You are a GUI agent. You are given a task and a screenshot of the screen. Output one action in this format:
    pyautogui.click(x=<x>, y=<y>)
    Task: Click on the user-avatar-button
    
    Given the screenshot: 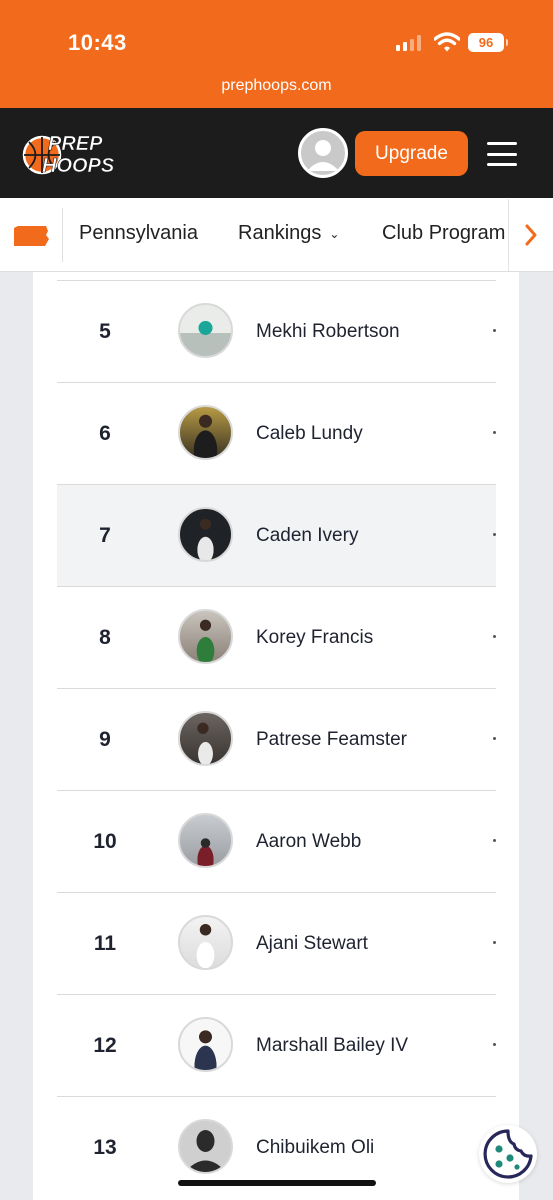 What is the action you would take?
    pyautogui.click(x=323, y=153)
    